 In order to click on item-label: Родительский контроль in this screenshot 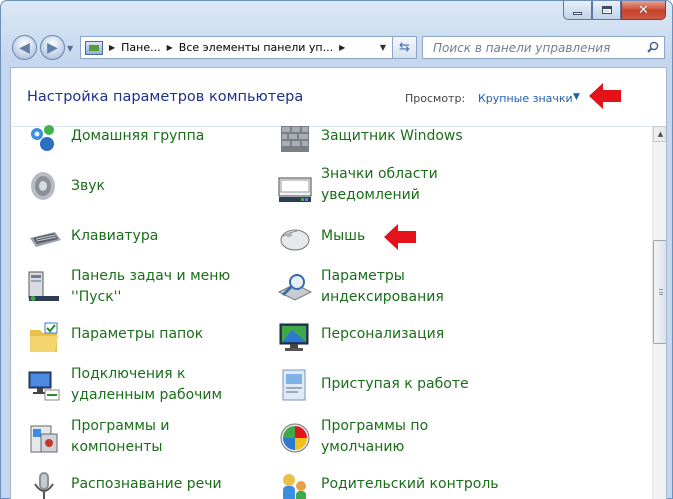, I will do `click(410, 484)`.